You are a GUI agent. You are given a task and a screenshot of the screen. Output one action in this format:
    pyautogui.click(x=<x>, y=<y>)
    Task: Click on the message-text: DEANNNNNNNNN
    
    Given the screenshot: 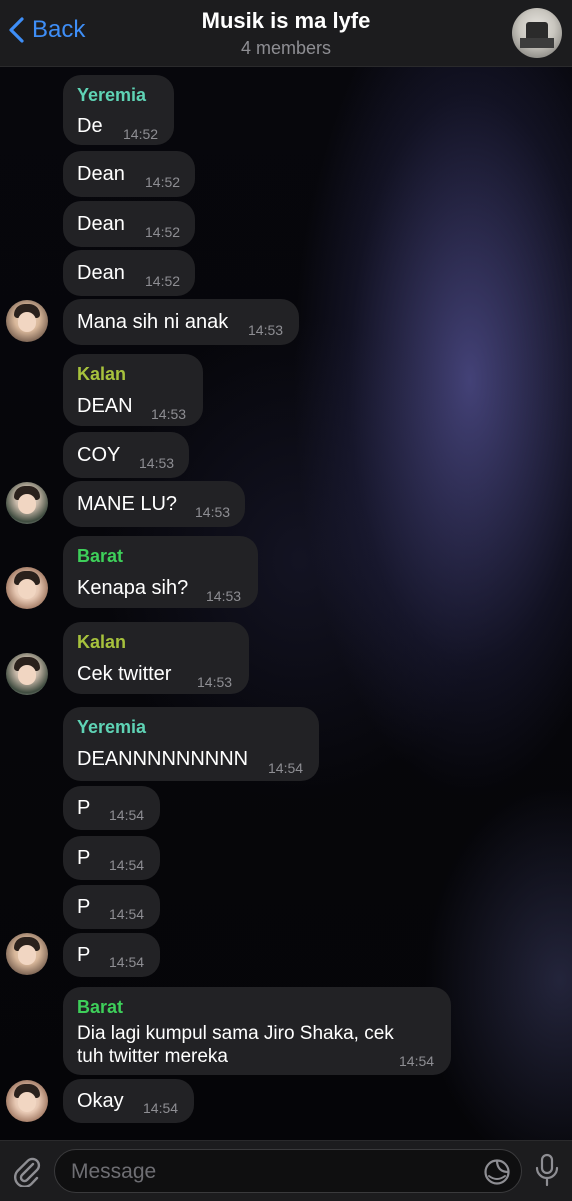 What is the action you would take?
    pyautogui.click(x=163, y=759)
    